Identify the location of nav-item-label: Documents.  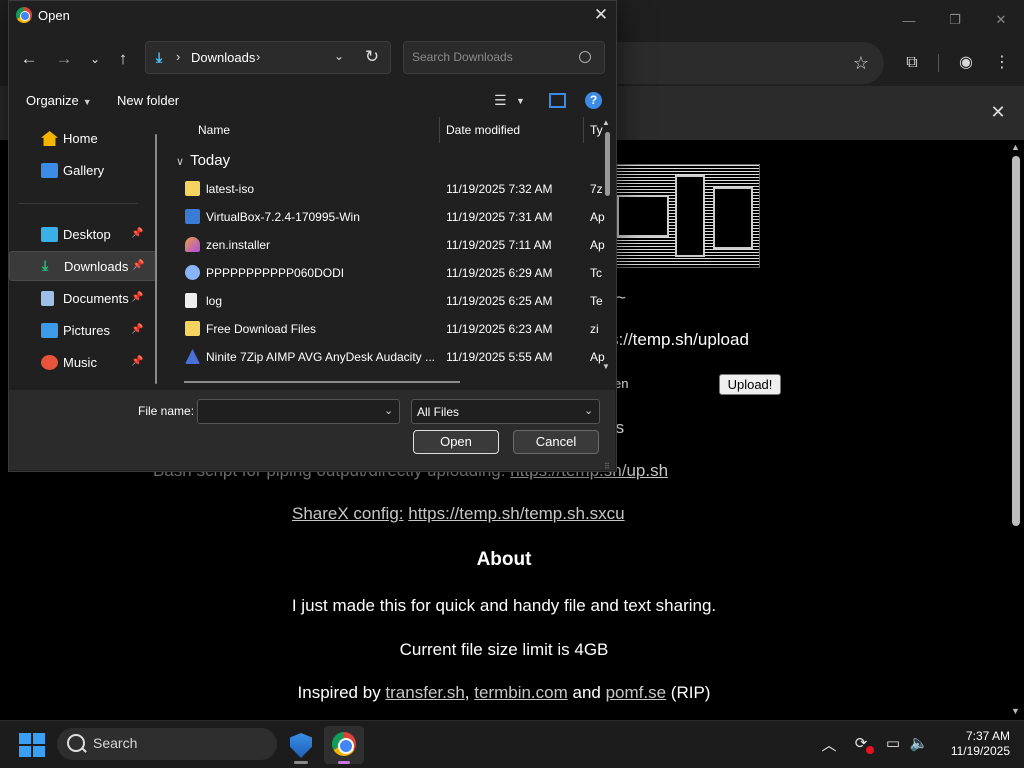
(96, 298).